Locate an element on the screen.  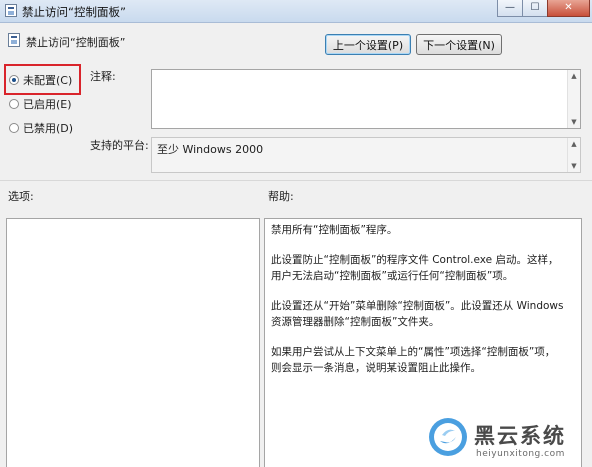
title-bar: 禁止访问“控制面板” — ☐ ✕ is located at coordinates (296, 11).